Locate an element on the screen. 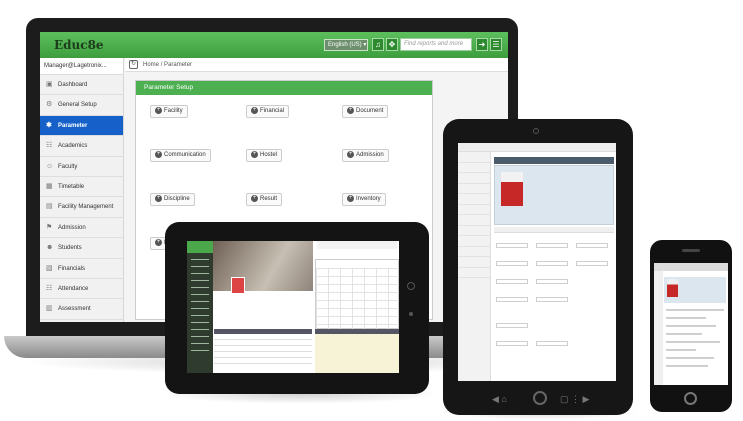 This screenshot has height=421, width=743. refresh-icon: ↻ is located at coordinates (133, 64).